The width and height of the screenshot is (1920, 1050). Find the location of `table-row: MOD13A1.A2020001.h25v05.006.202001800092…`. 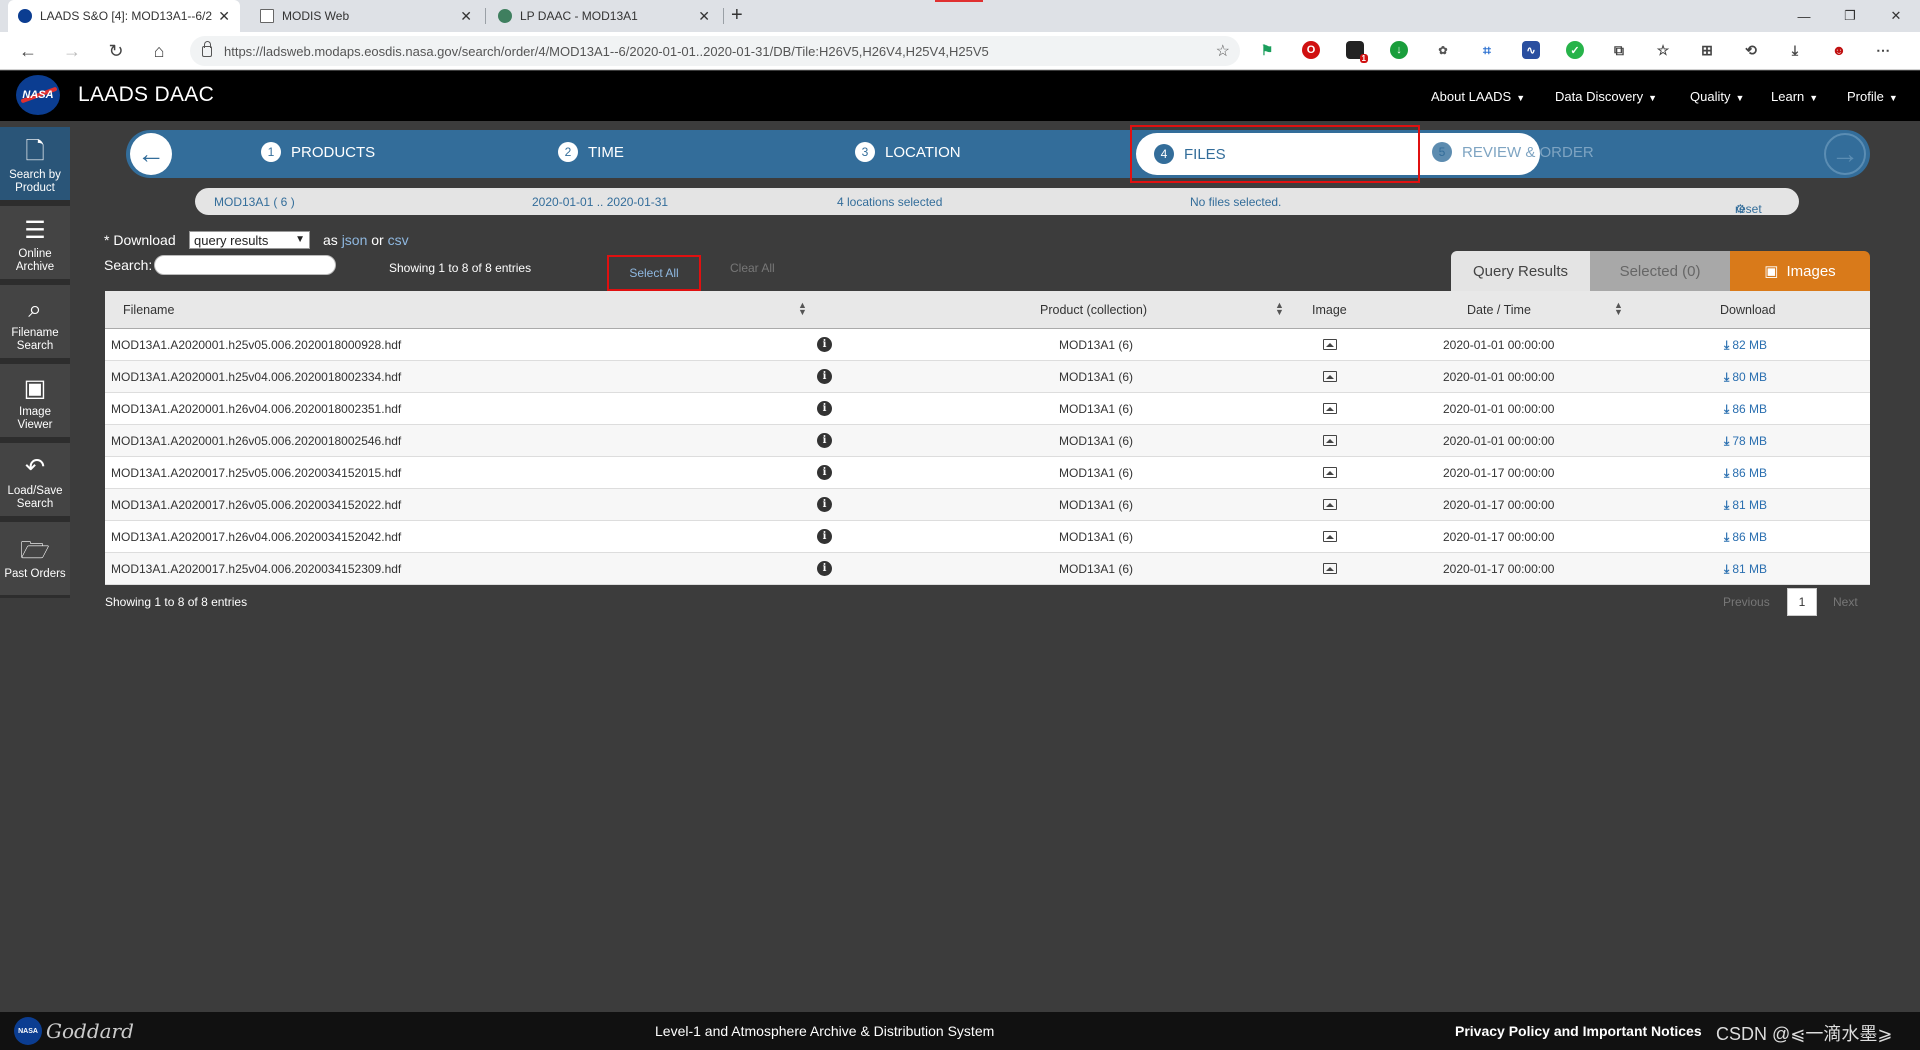

table-row: MOD13A1.A2020001.h25v05.006.202001800092… is located at coordinates (987, 345).